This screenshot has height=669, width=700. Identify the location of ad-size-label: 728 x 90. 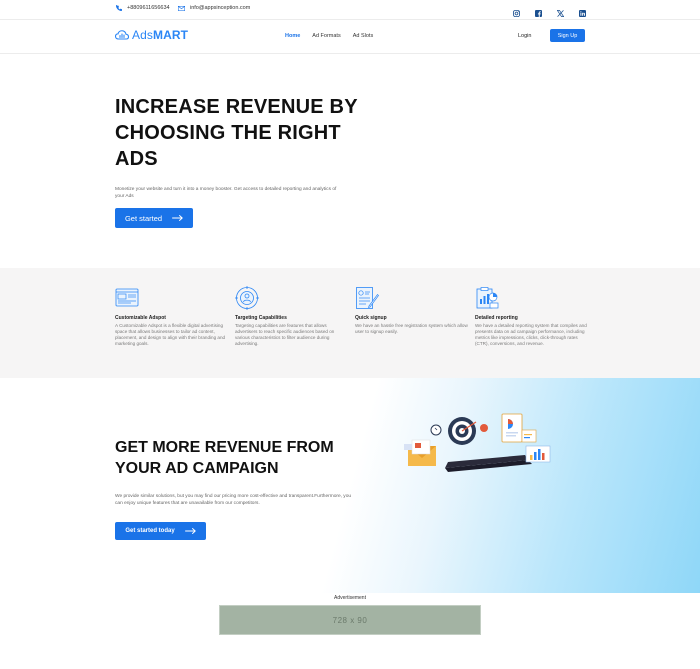
(350, 620).